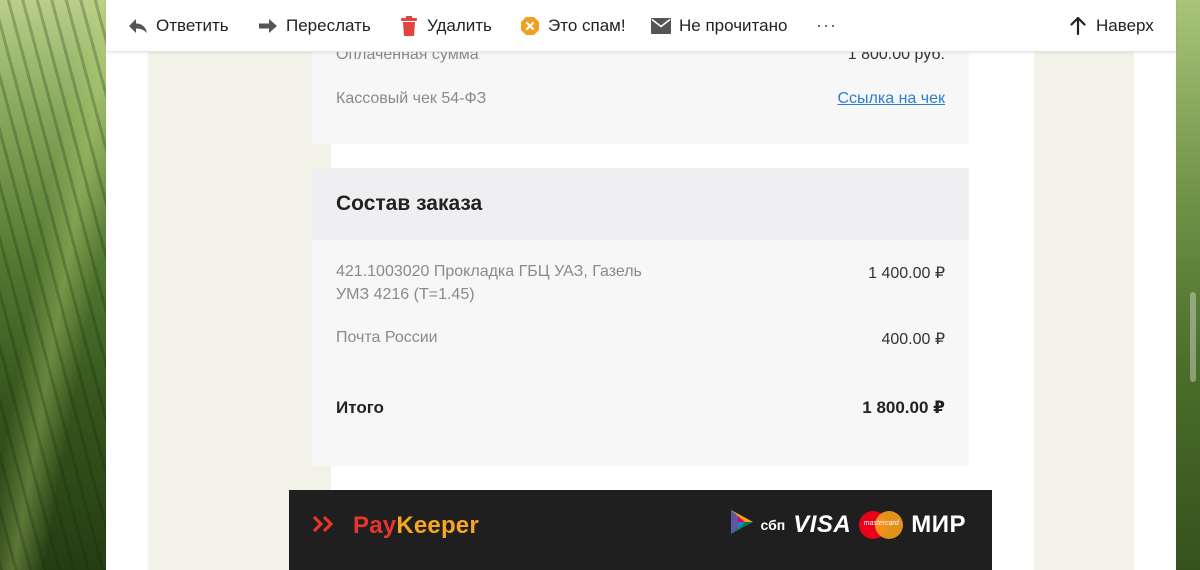  I want to click on more-dots-icon: ···, so click(826, 25).